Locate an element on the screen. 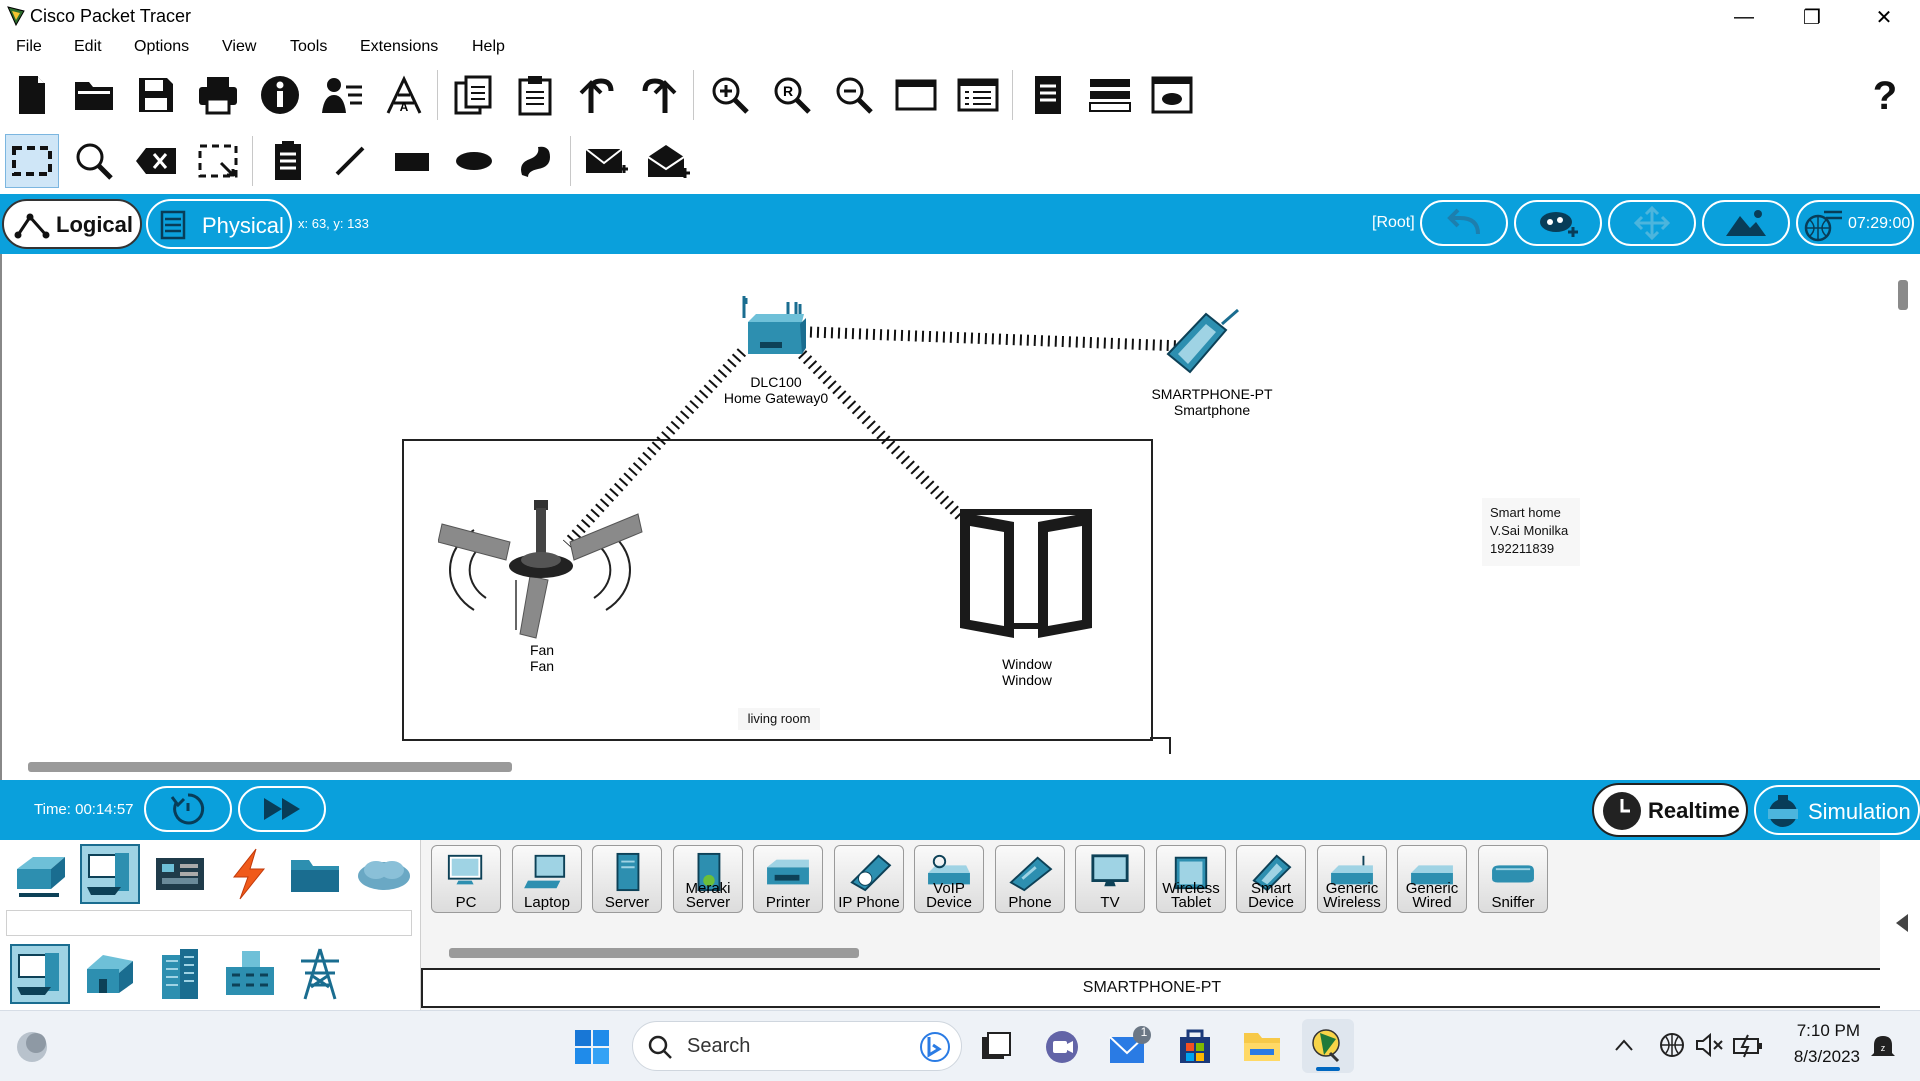 The height and width of the screenshot is (1081, 1920). weather-widget-icon is located at coordinates (32, 1047).